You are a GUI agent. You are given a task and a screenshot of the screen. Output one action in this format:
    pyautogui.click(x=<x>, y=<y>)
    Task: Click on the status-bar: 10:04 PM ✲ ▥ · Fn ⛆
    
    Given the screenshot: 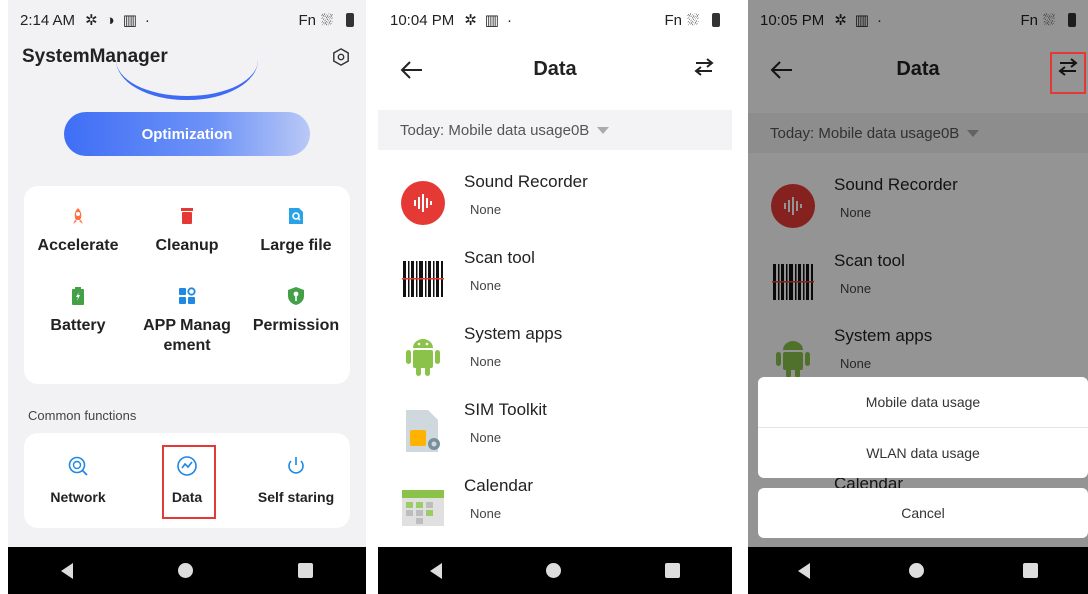 What is the action you would take?
    pyautogui.click(x=555, y=20)
    